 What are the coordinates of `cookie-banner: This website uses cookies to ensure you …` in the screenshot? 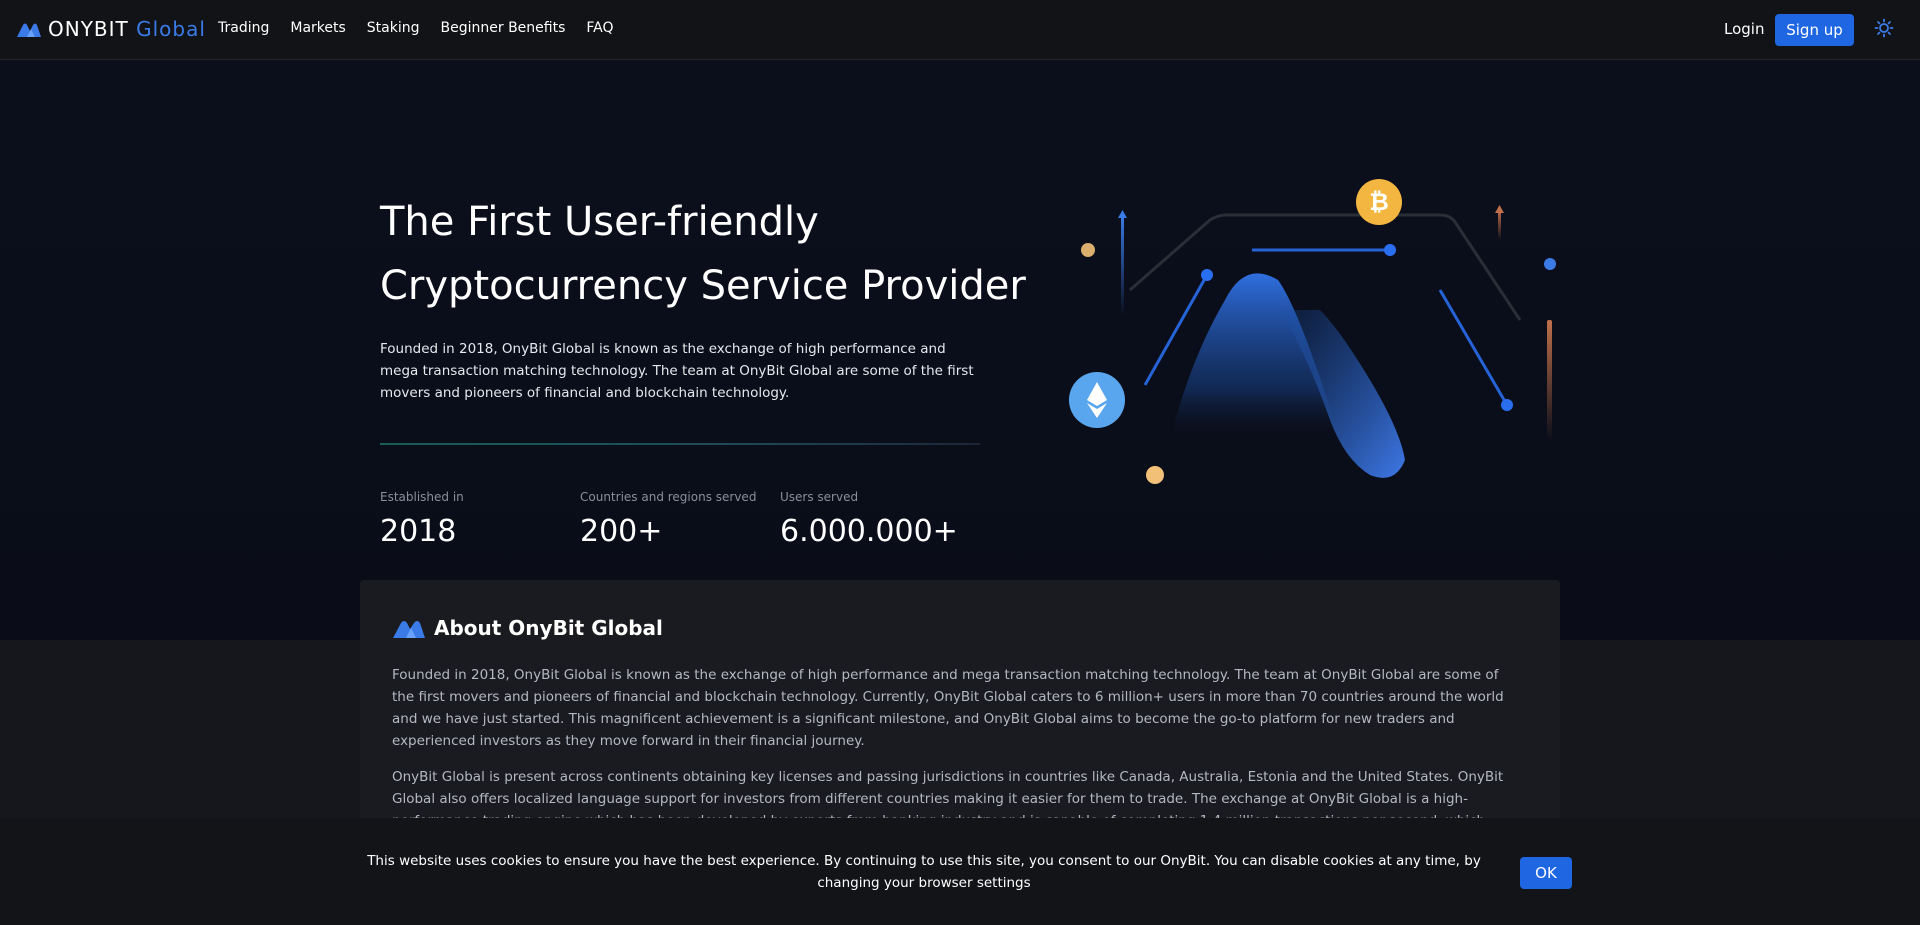 It's located at (960, 871).